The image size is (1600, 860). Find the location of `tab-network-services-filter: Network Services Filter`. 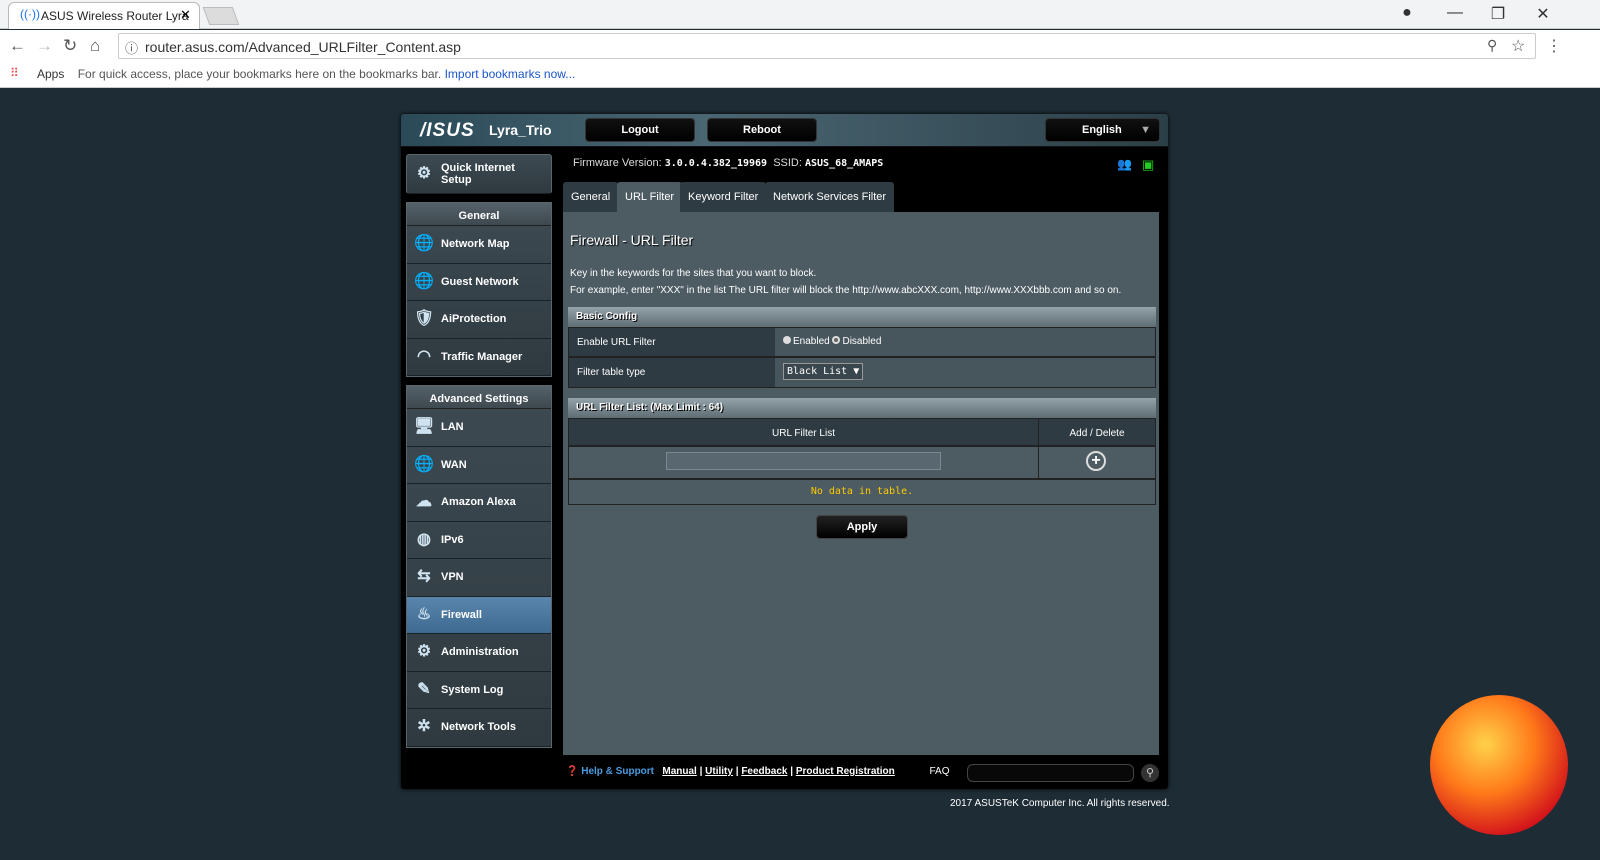

tab-network-services-filter: Network Services Filter is located at coordinates (830, 197).